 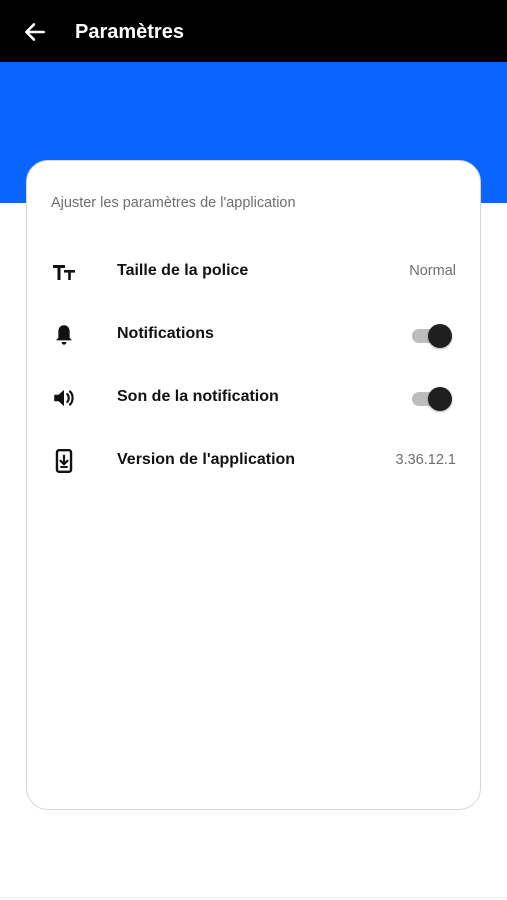 What do you see at coordinates (183, 270) in the screenshot?
I see `font-size-label: Taille de la police` at bounding box center [183, 270].